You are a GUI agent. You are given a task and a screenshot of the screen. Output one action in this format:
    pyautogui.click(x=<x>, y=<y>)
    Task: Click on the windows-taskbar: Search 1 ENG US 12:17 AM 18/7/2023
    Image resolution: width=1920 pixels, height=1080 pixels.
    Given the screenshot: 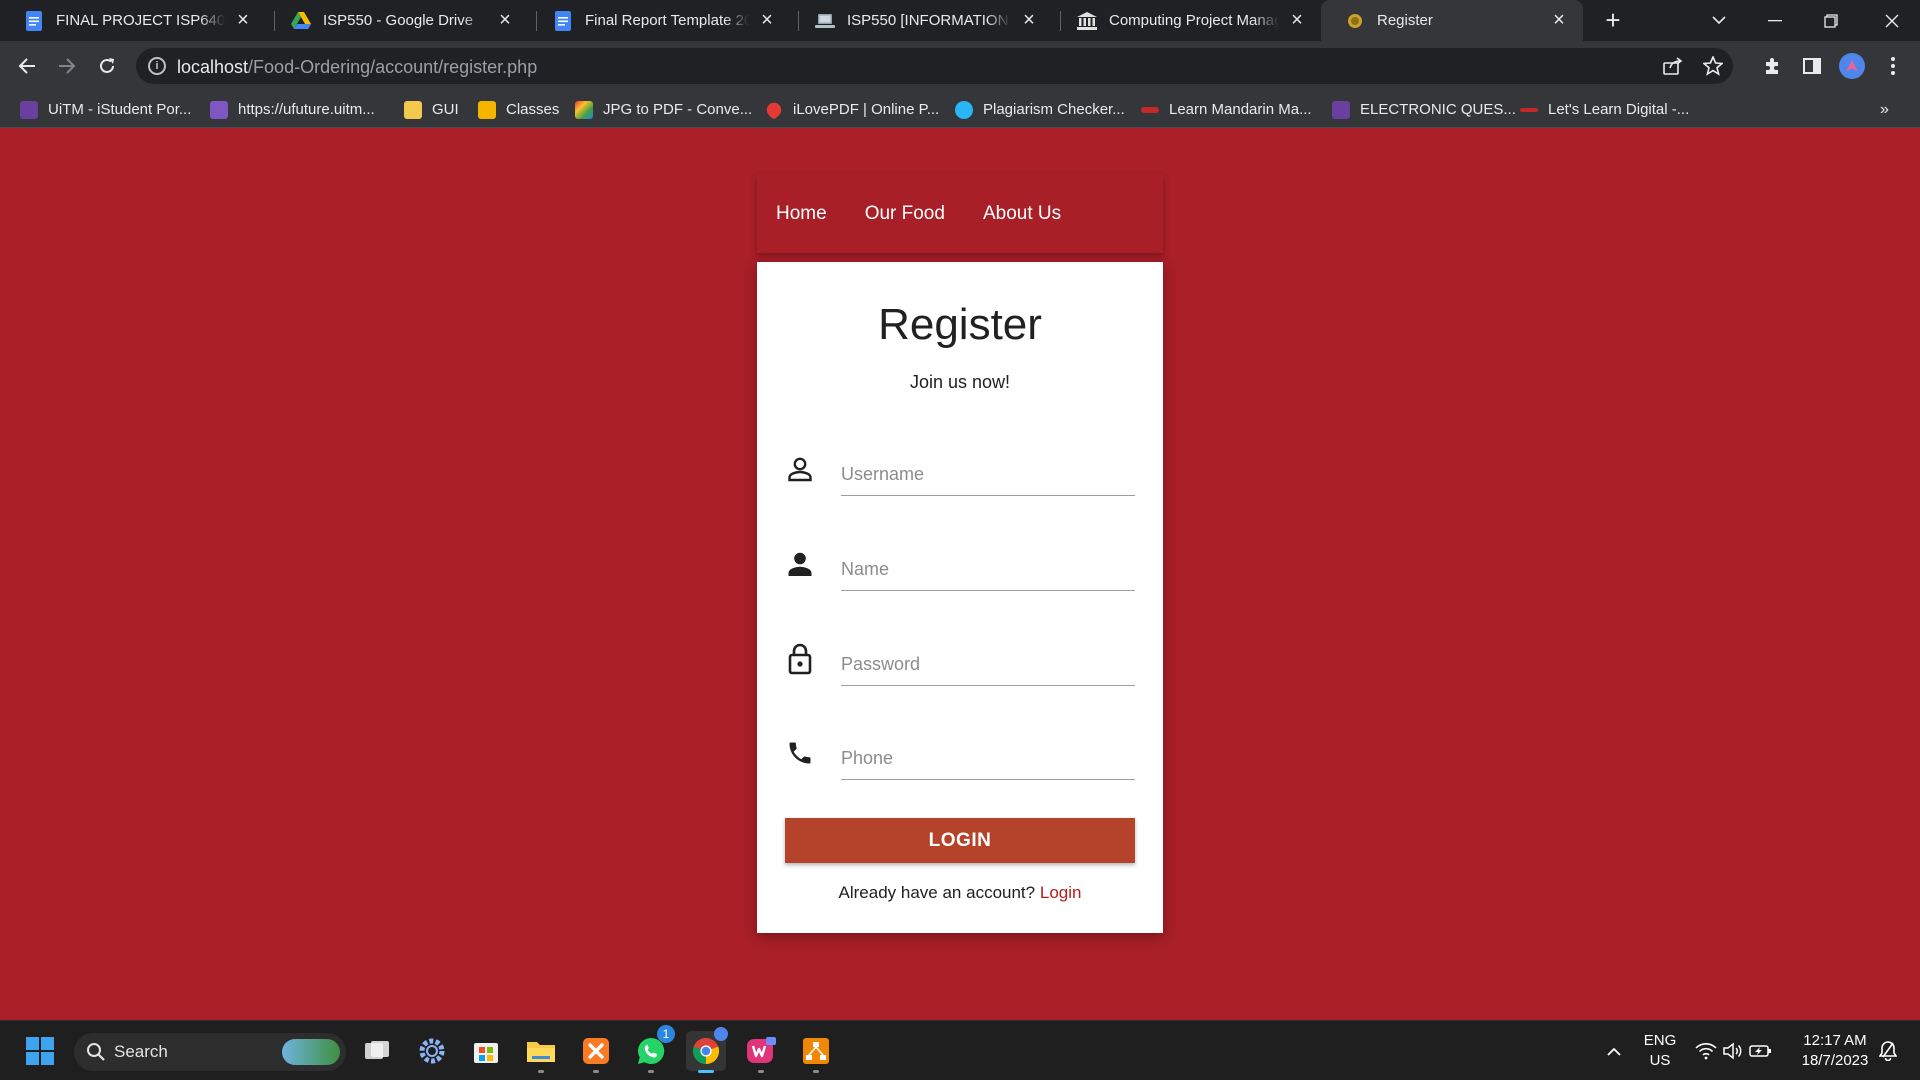 What is the action you would take?
    pyautogui.click(x=960, y=1050)
    